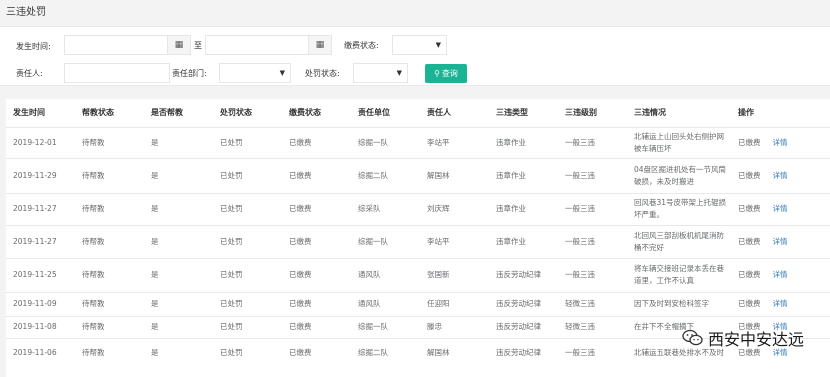 The width and height of the screenshot is (830, 377). I want to click on to-label: 至, so click(198, 45).